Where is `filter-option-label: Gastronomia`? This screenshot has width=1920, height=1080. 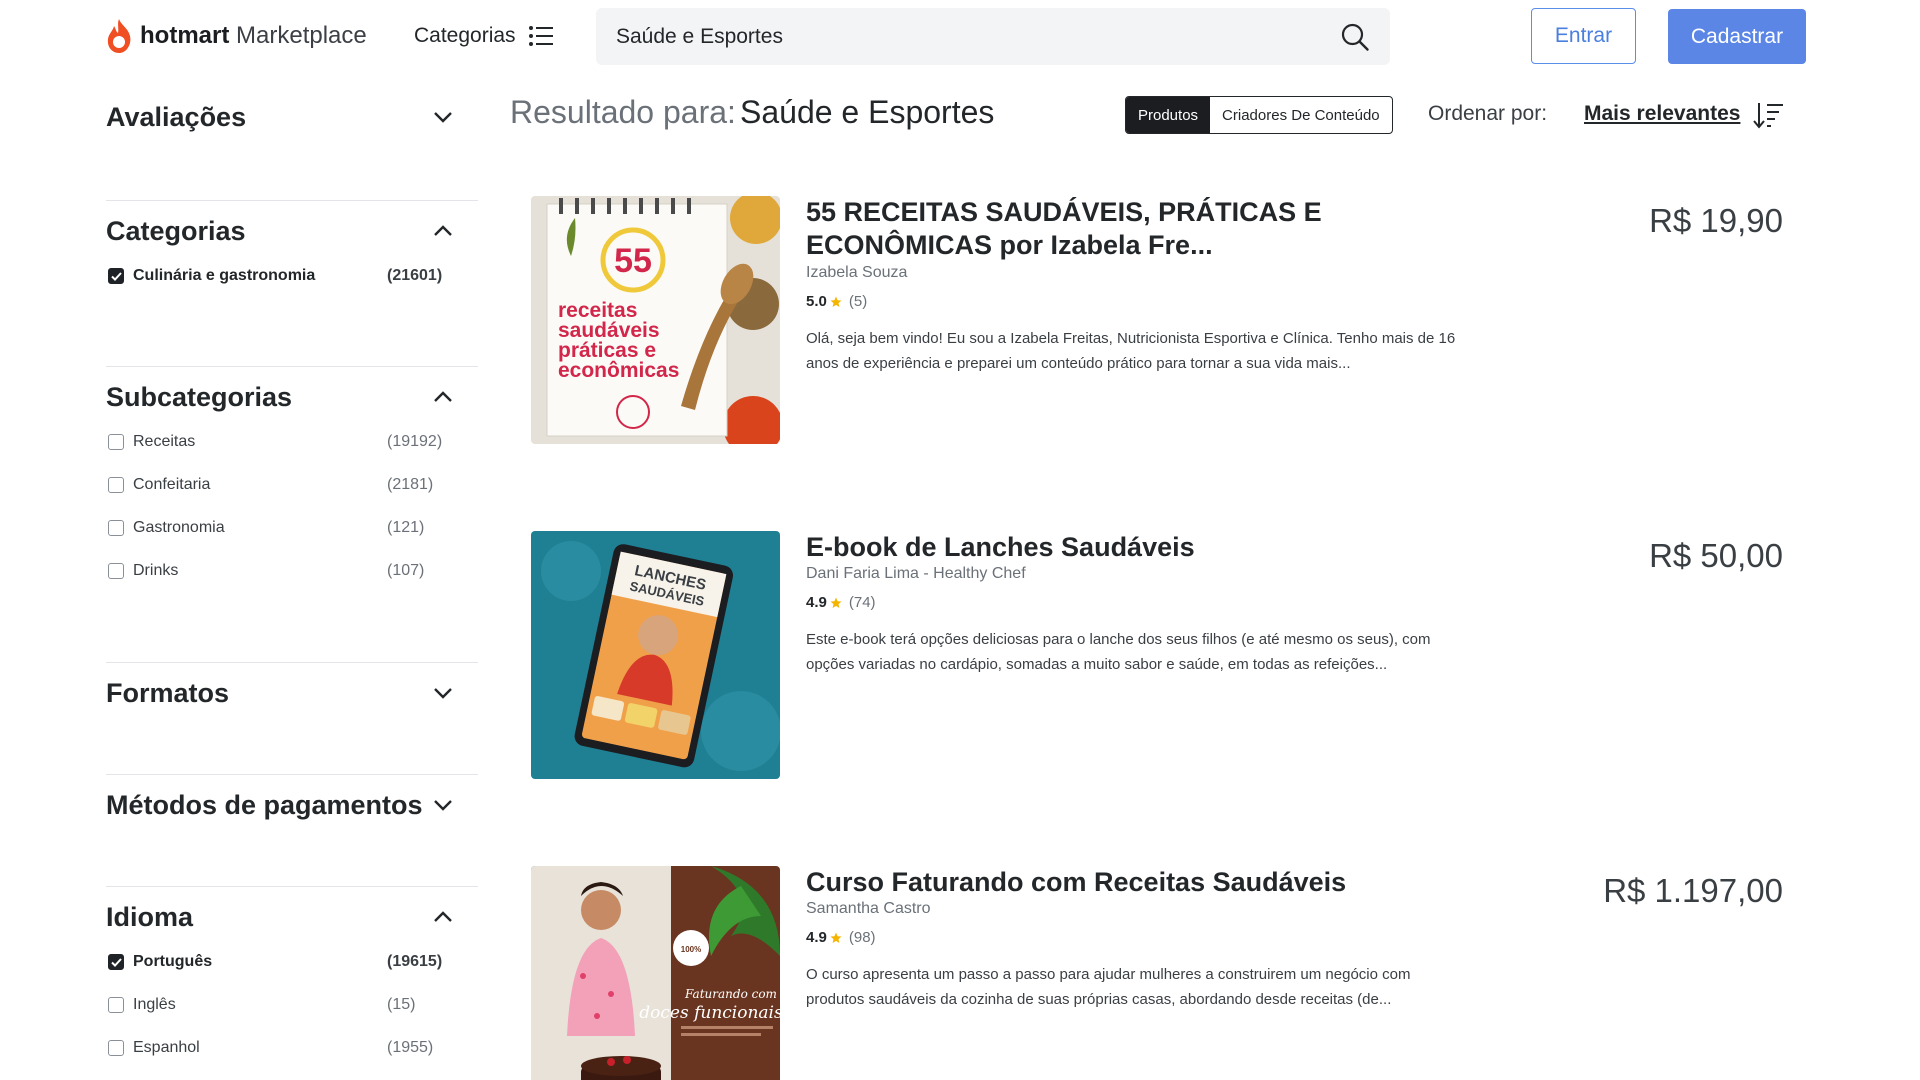
filter-option-label: Gastronomia is located at coordinates (179, 527).